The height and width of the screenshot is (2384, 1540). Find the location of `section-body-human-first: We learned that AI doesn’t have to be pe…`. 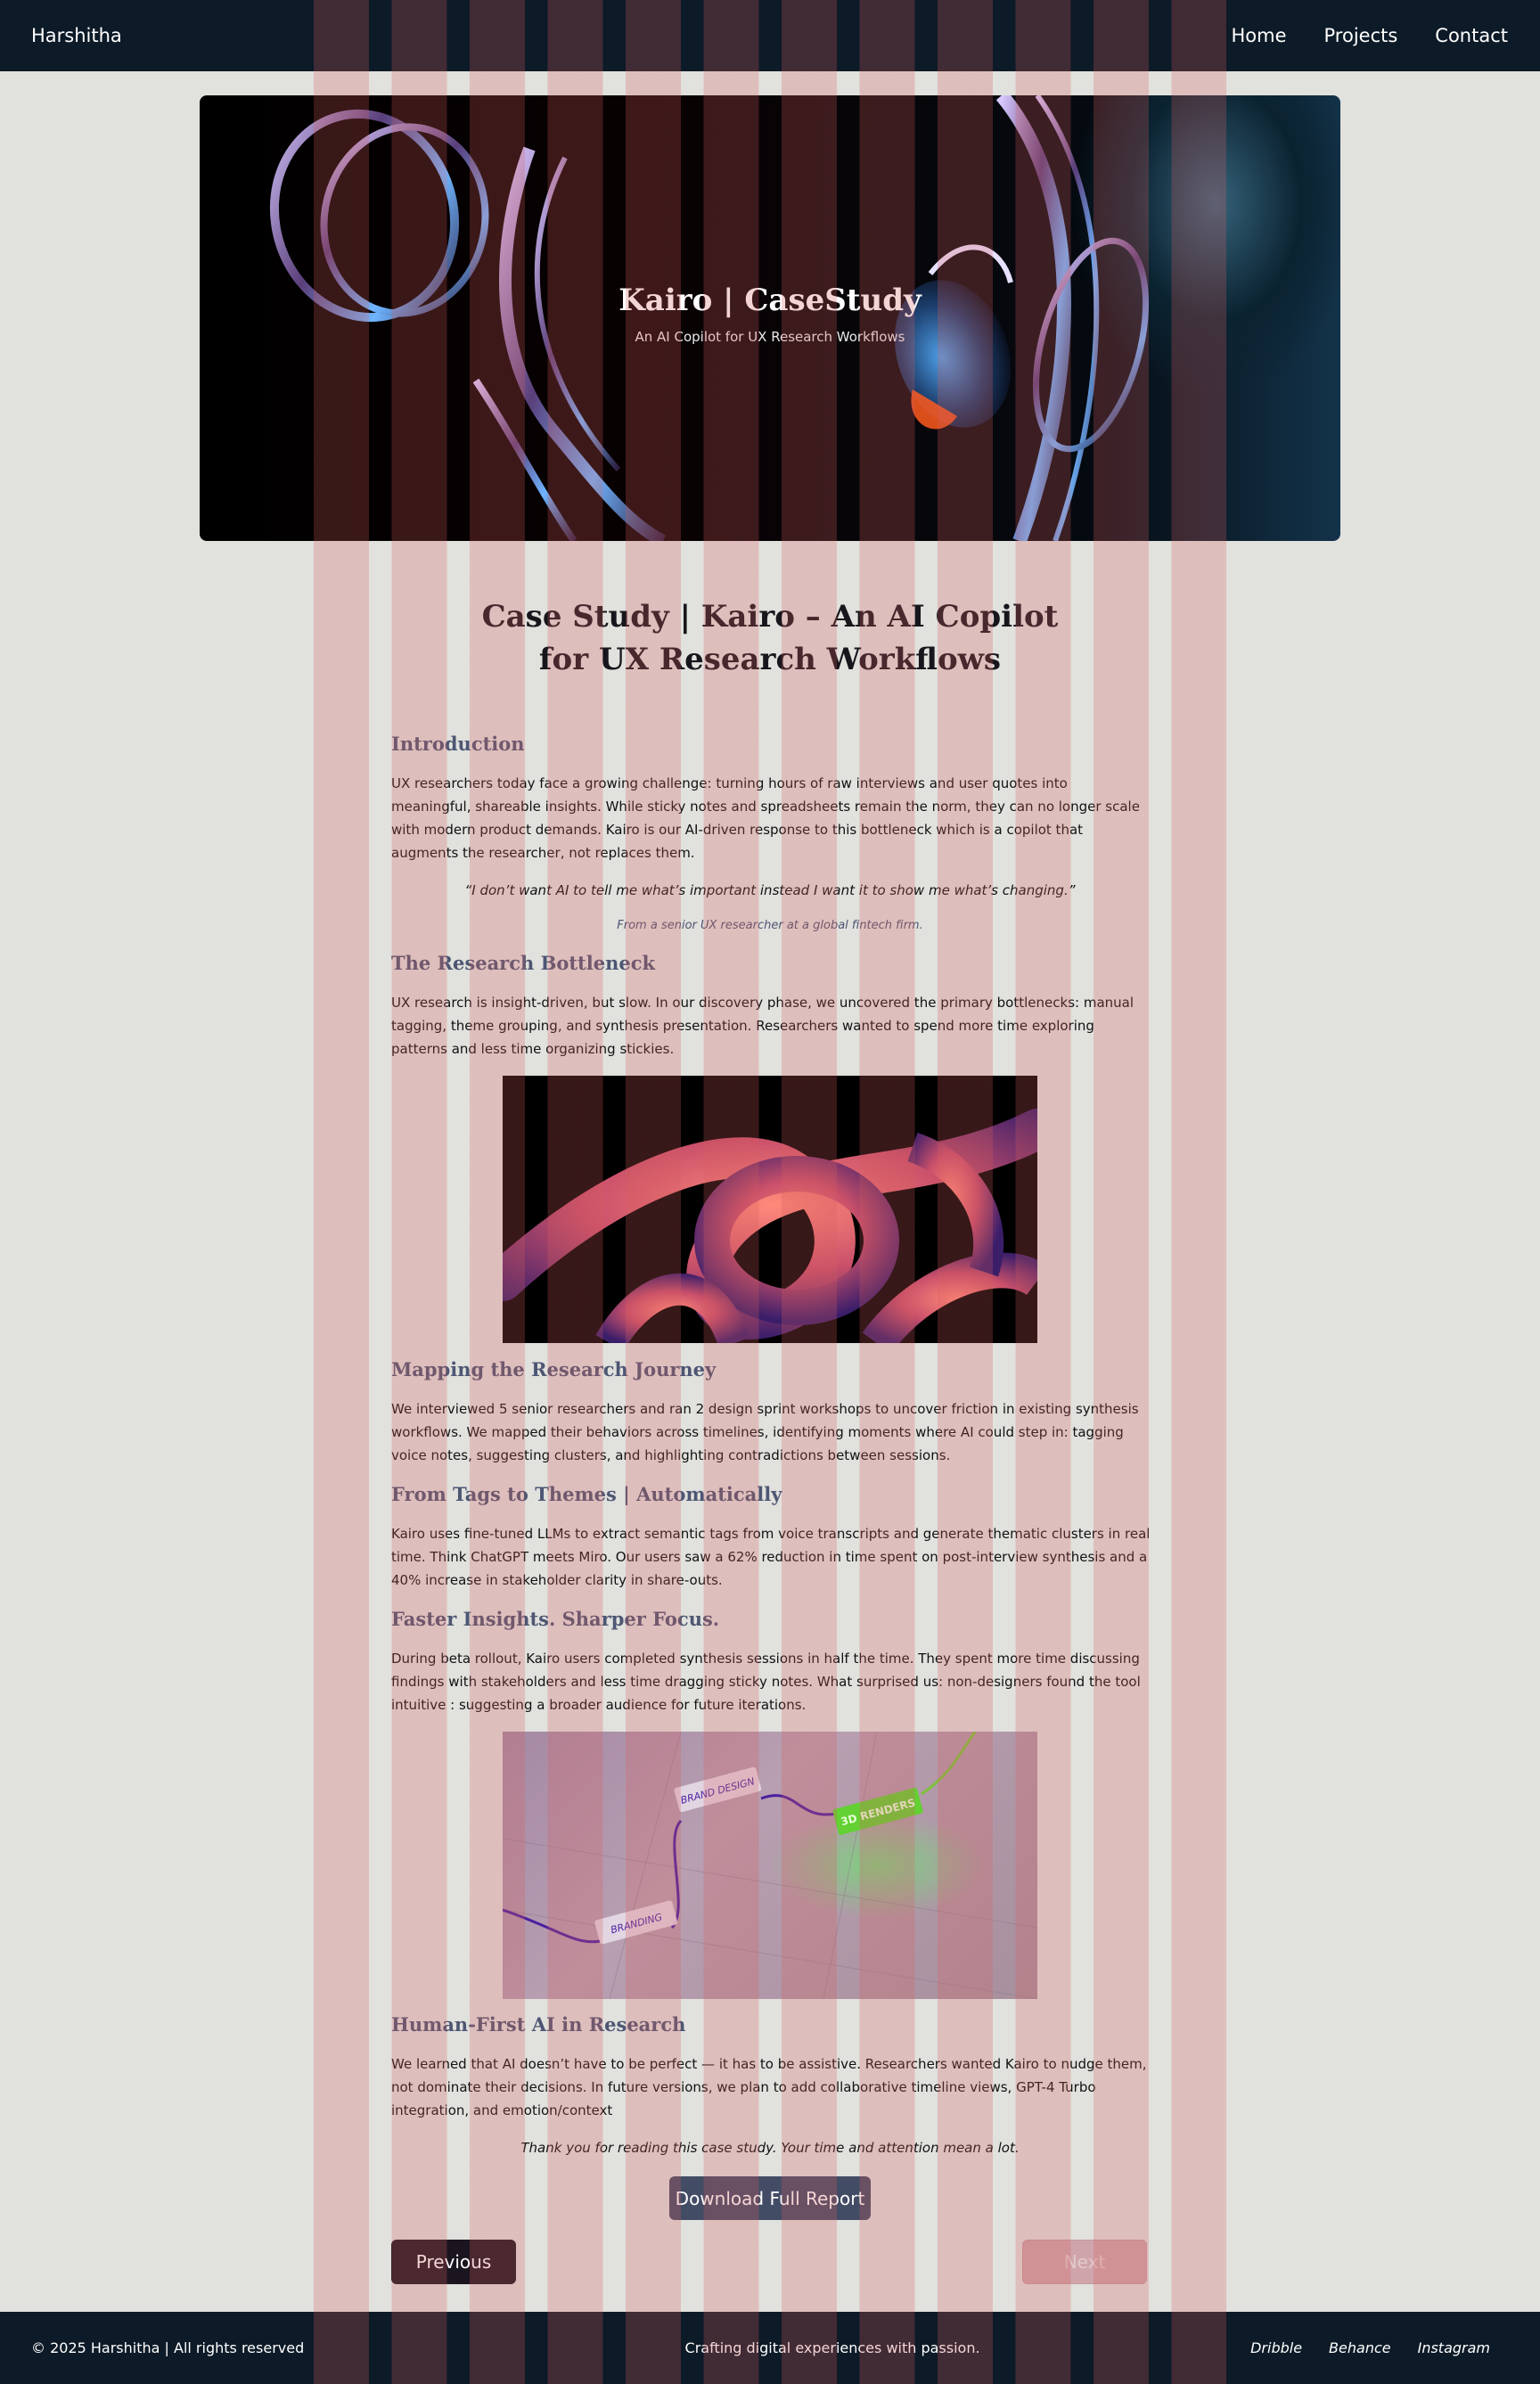

section-body-human-first: We learned that AI doesn’t have to be pe… is located at coordinates (769, 2087).